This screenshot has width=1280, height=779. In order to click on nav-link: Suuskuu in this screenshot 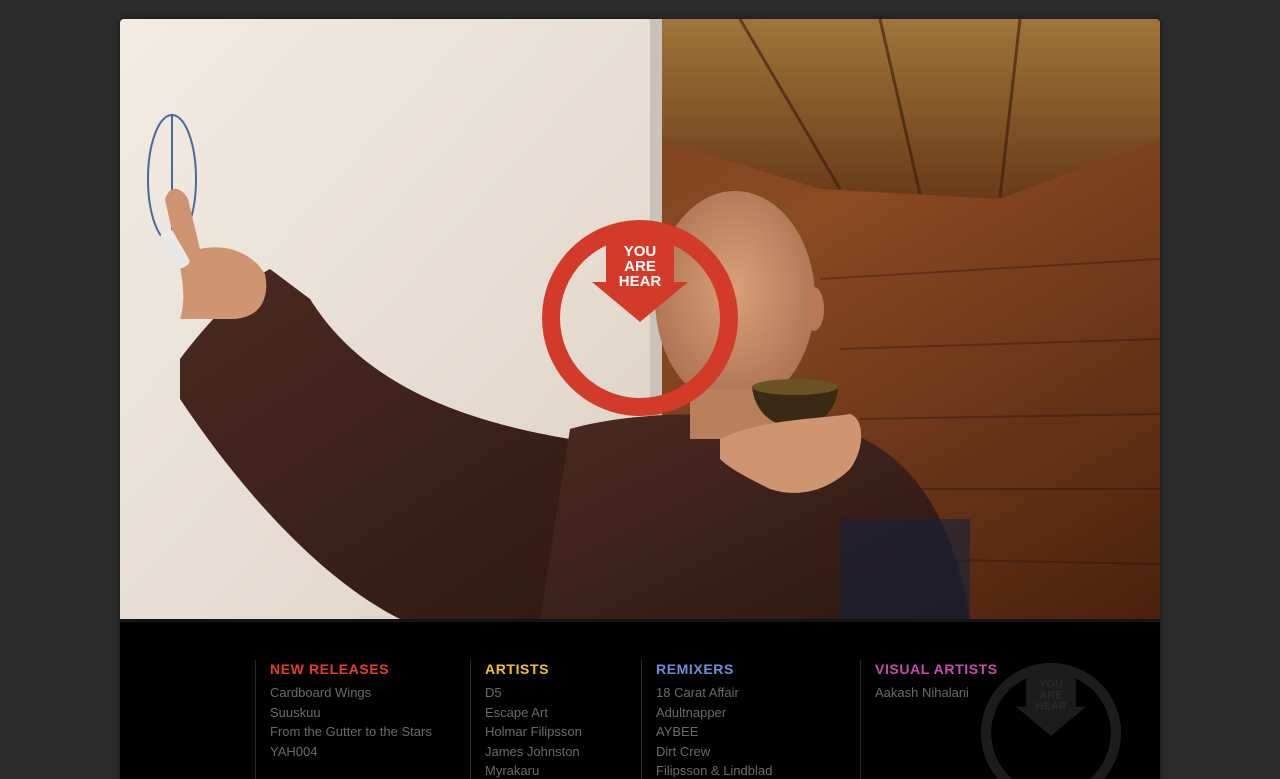, I will do `click(351, 713)`.